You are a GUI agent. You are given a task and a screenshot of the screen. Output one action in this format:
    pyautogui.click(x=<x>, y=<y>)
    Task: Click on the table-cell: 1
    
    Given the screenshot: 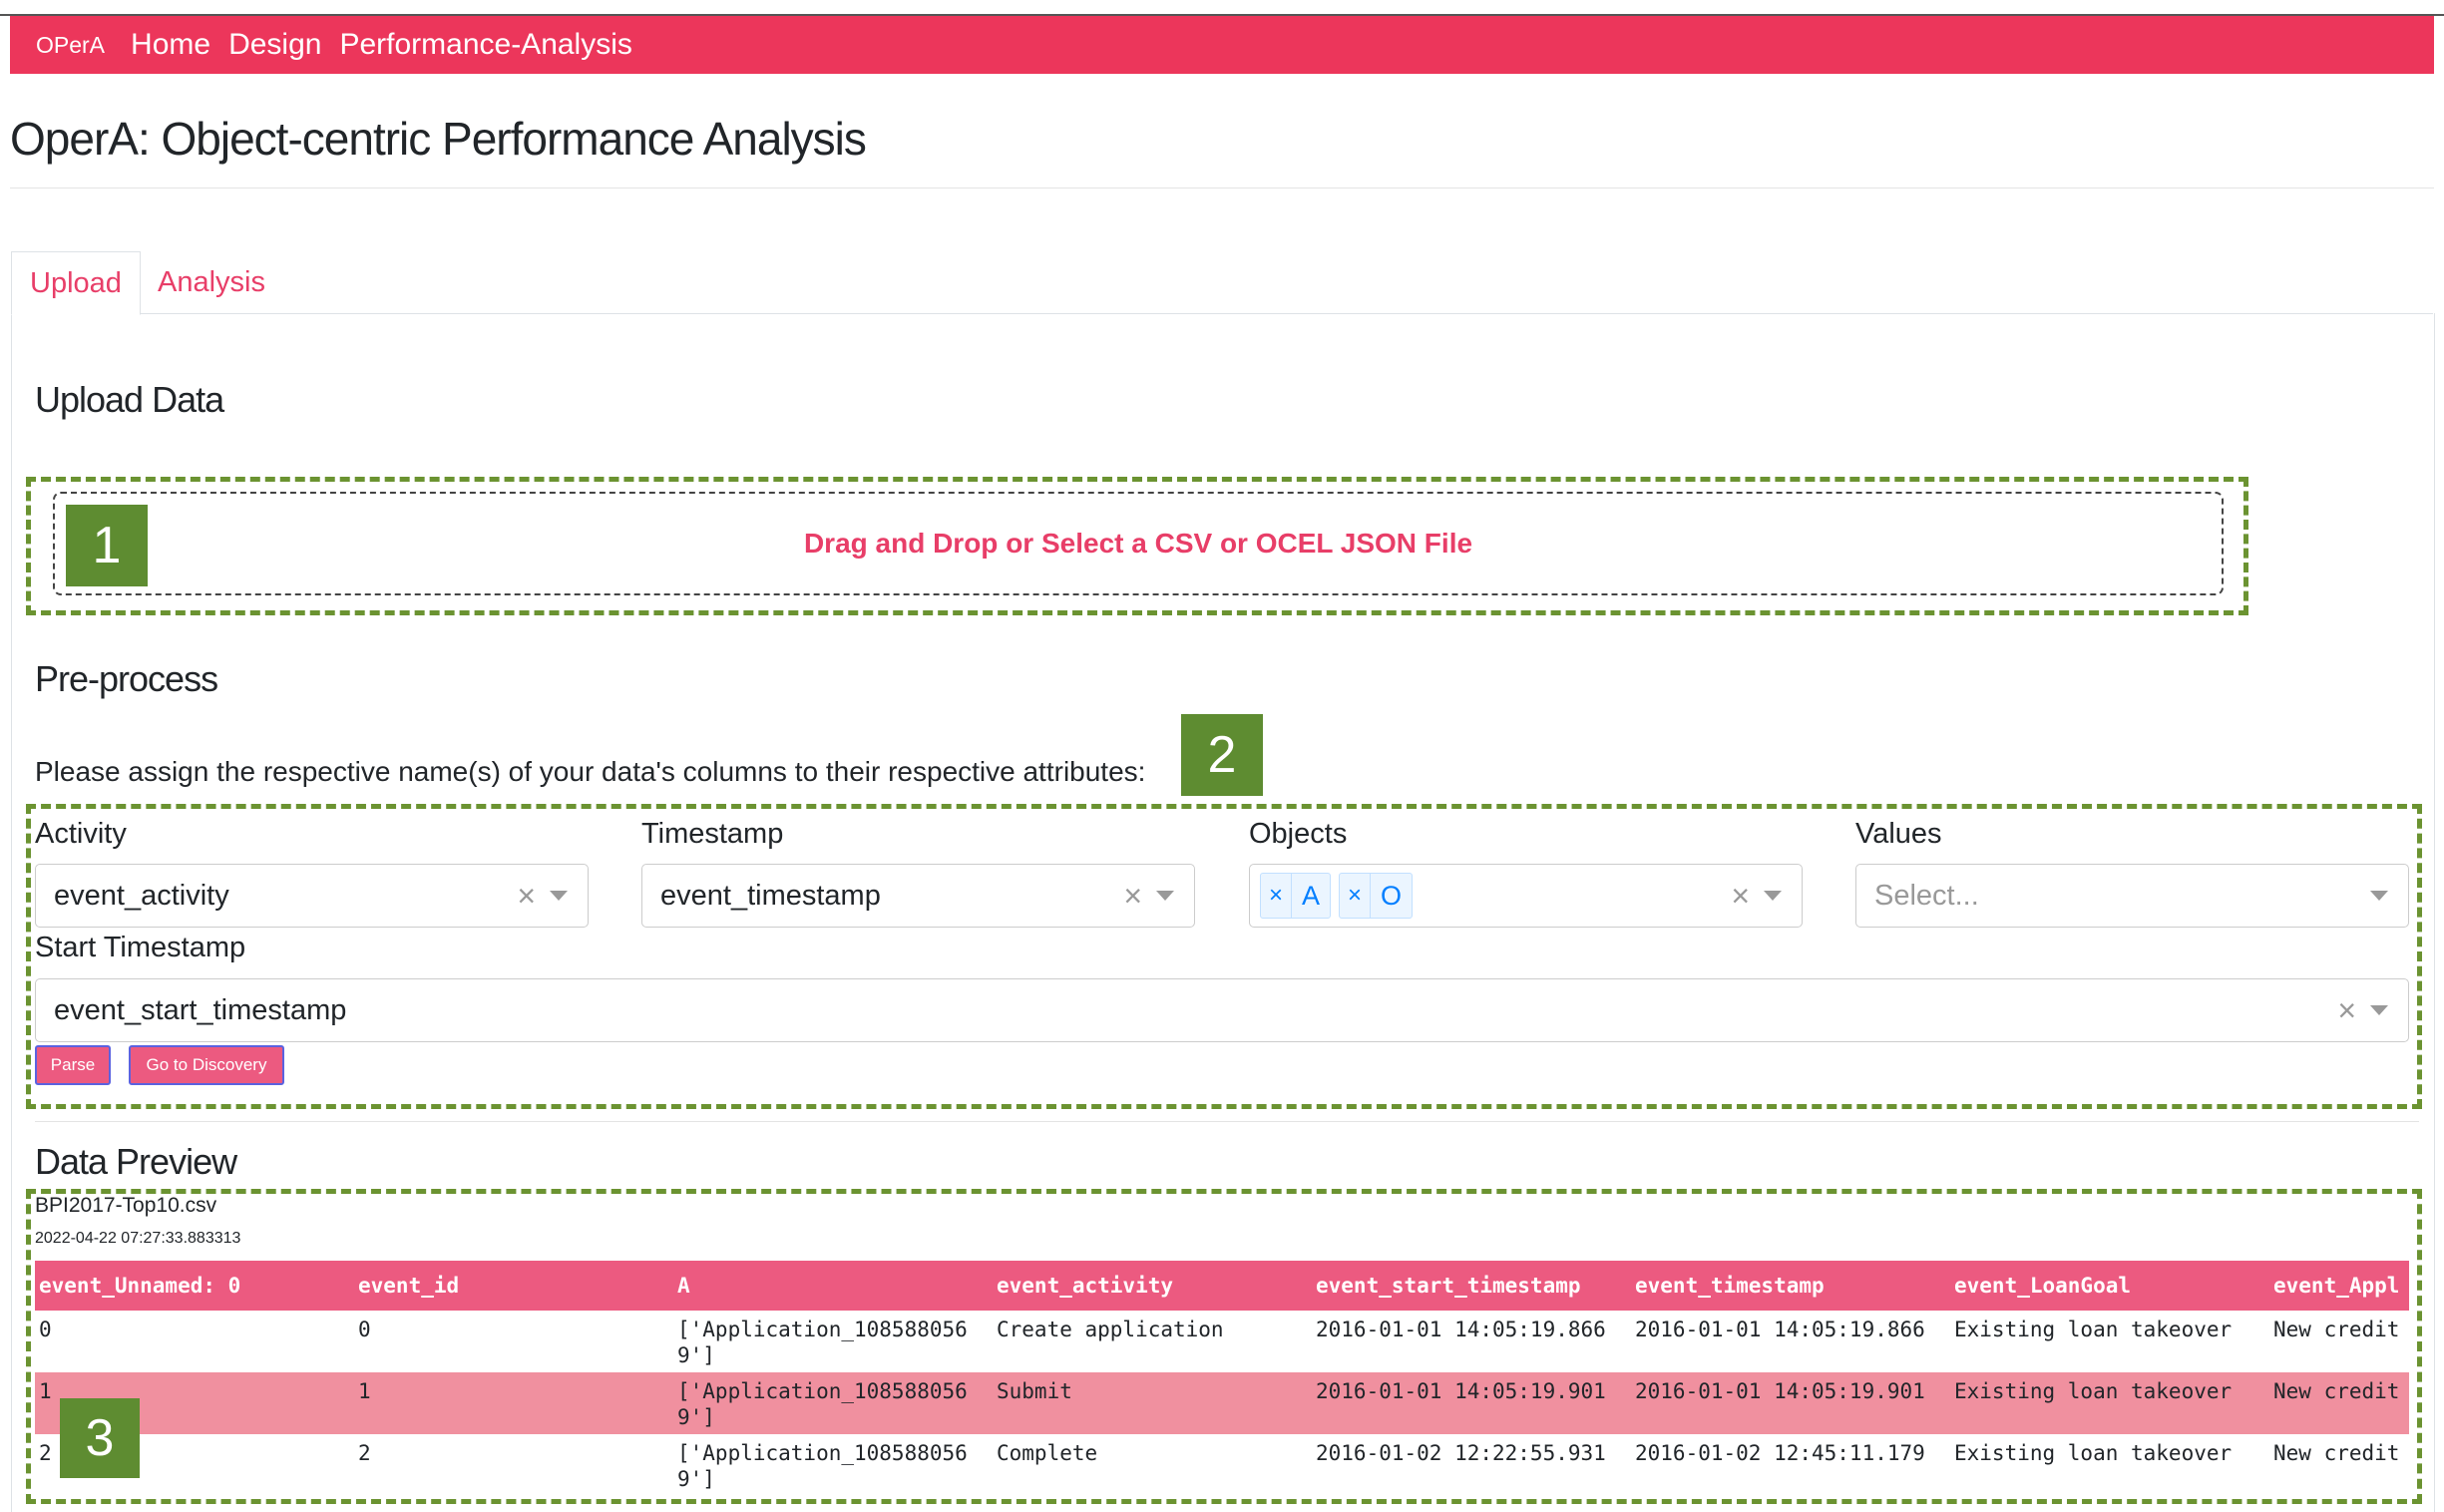 What is the action you would take?
    pyautogui.click(x=513, y=1403)
    